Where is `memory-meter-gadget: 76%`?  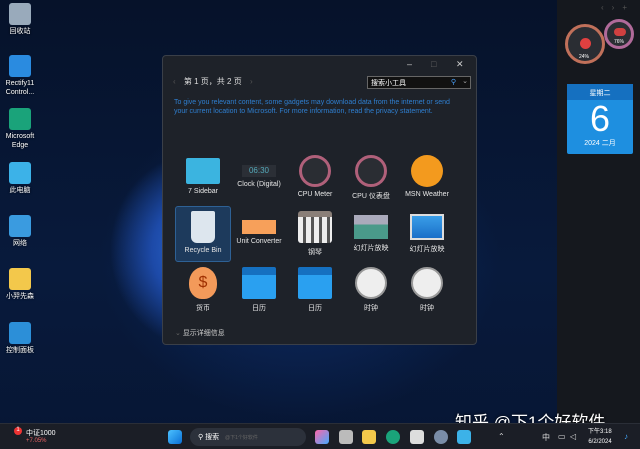 memory-meter-gadget: 76% is located at coordinates (619, 34).